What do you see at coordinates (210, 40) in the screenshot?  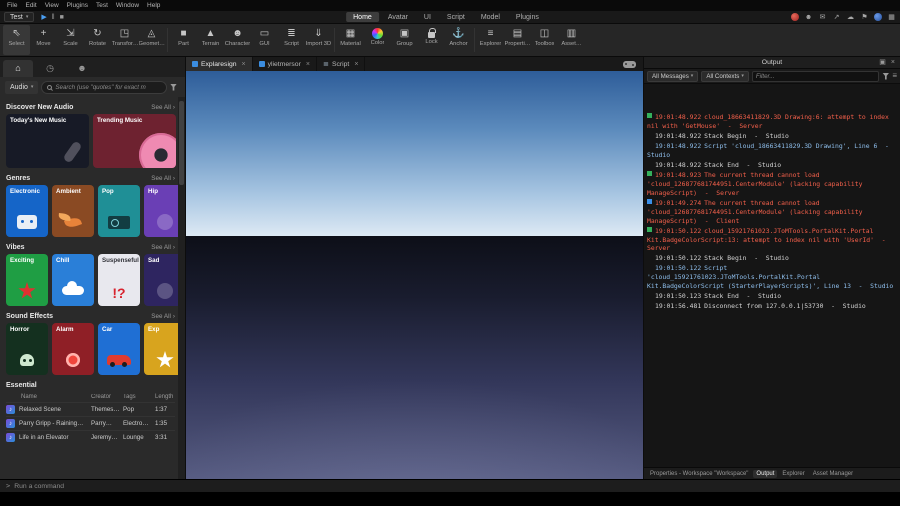 I see `terrain-button: ▲ Terrain` at bounding box center [210, 40].